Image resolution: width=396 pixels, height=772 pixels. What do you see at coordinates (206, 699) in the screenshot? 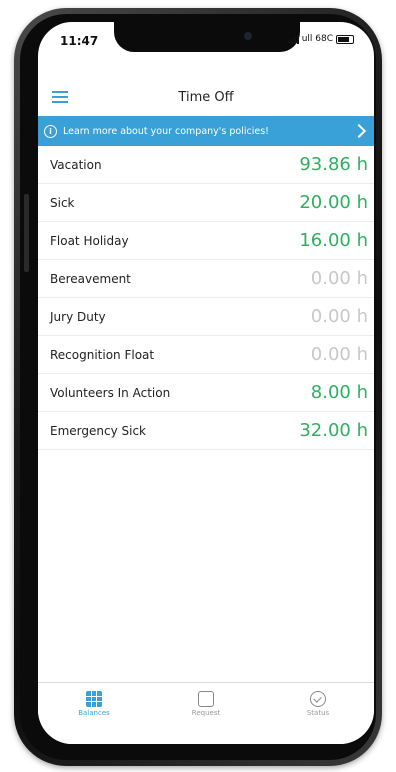
I see `request-icon` at bounding box center [206, 699].